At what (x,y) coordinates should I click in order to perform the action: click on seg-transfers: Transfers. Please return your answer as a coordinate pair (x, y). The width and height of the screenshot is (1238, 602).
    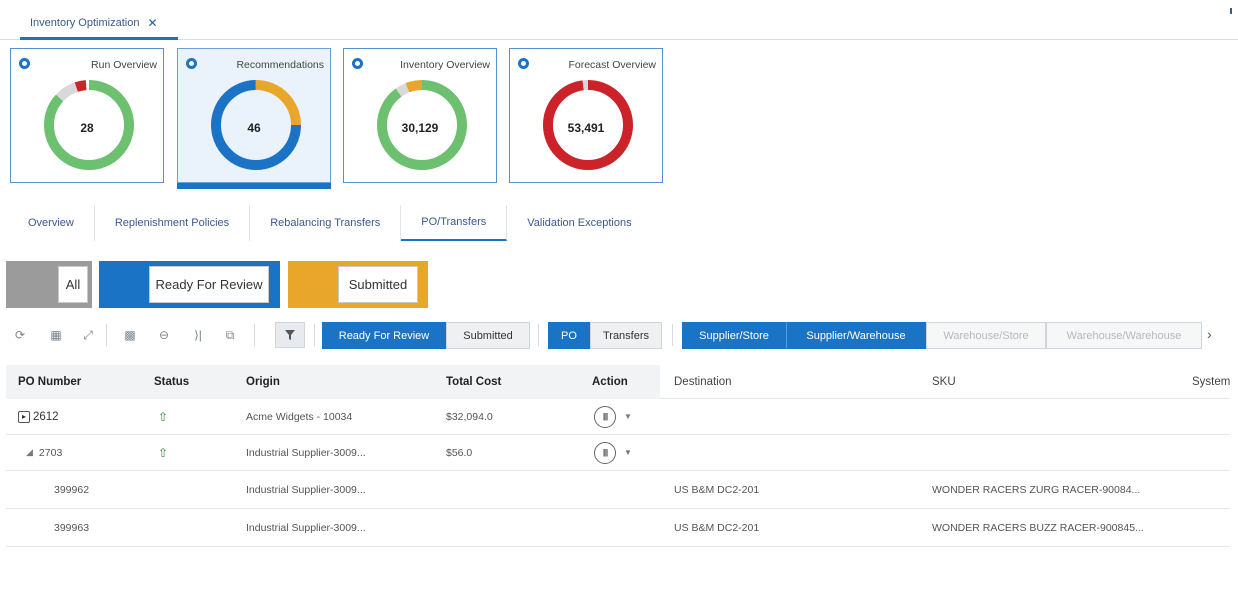
    Looking at the image, I should click on (626, 335).